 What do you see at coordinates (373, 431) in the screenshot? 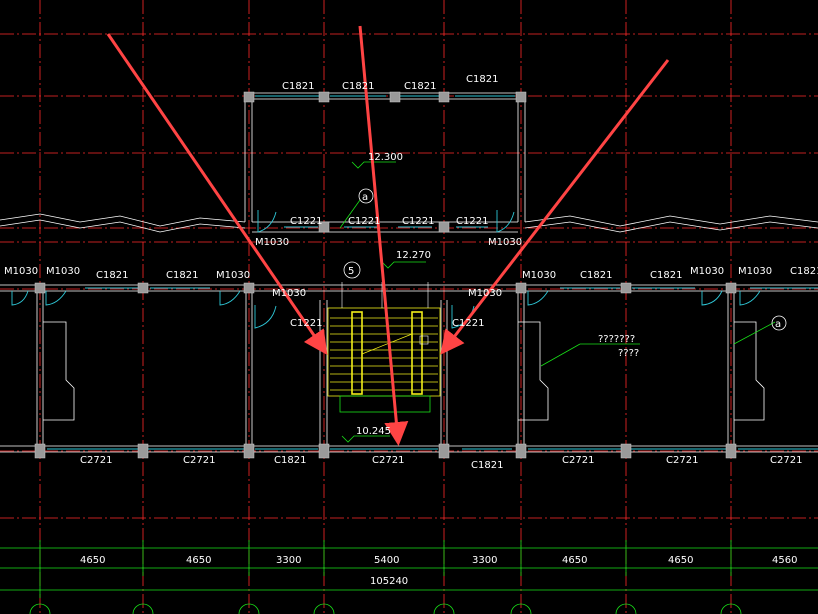
I see `elevation-label: 10.245` at bounding box center [373, 431].